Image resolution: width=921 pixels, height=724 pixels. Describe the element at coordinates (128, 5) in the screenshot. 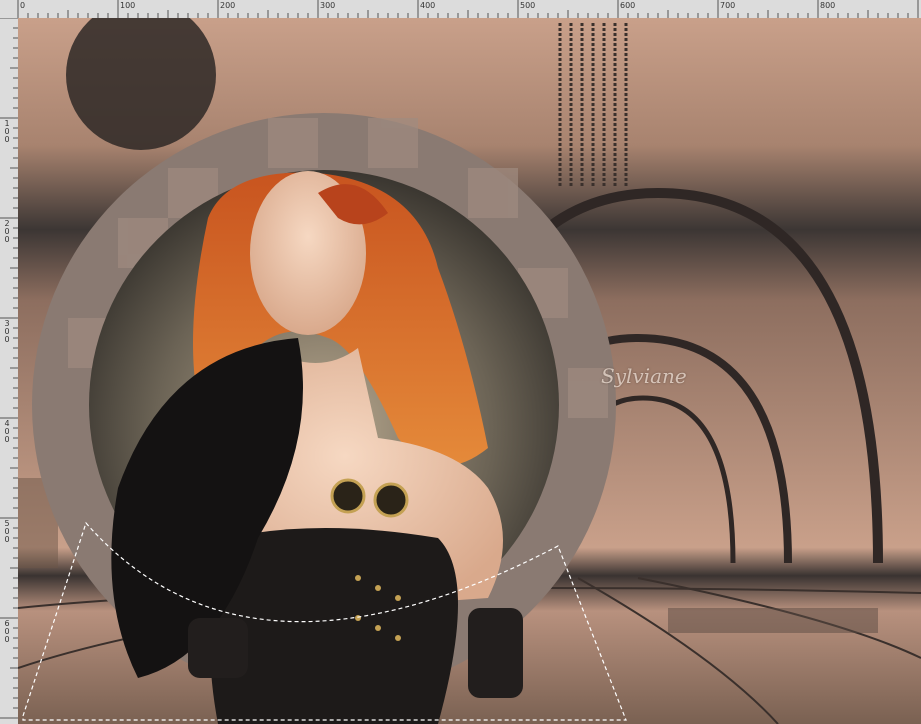

I see `ruler-top-label: 100` at that location.